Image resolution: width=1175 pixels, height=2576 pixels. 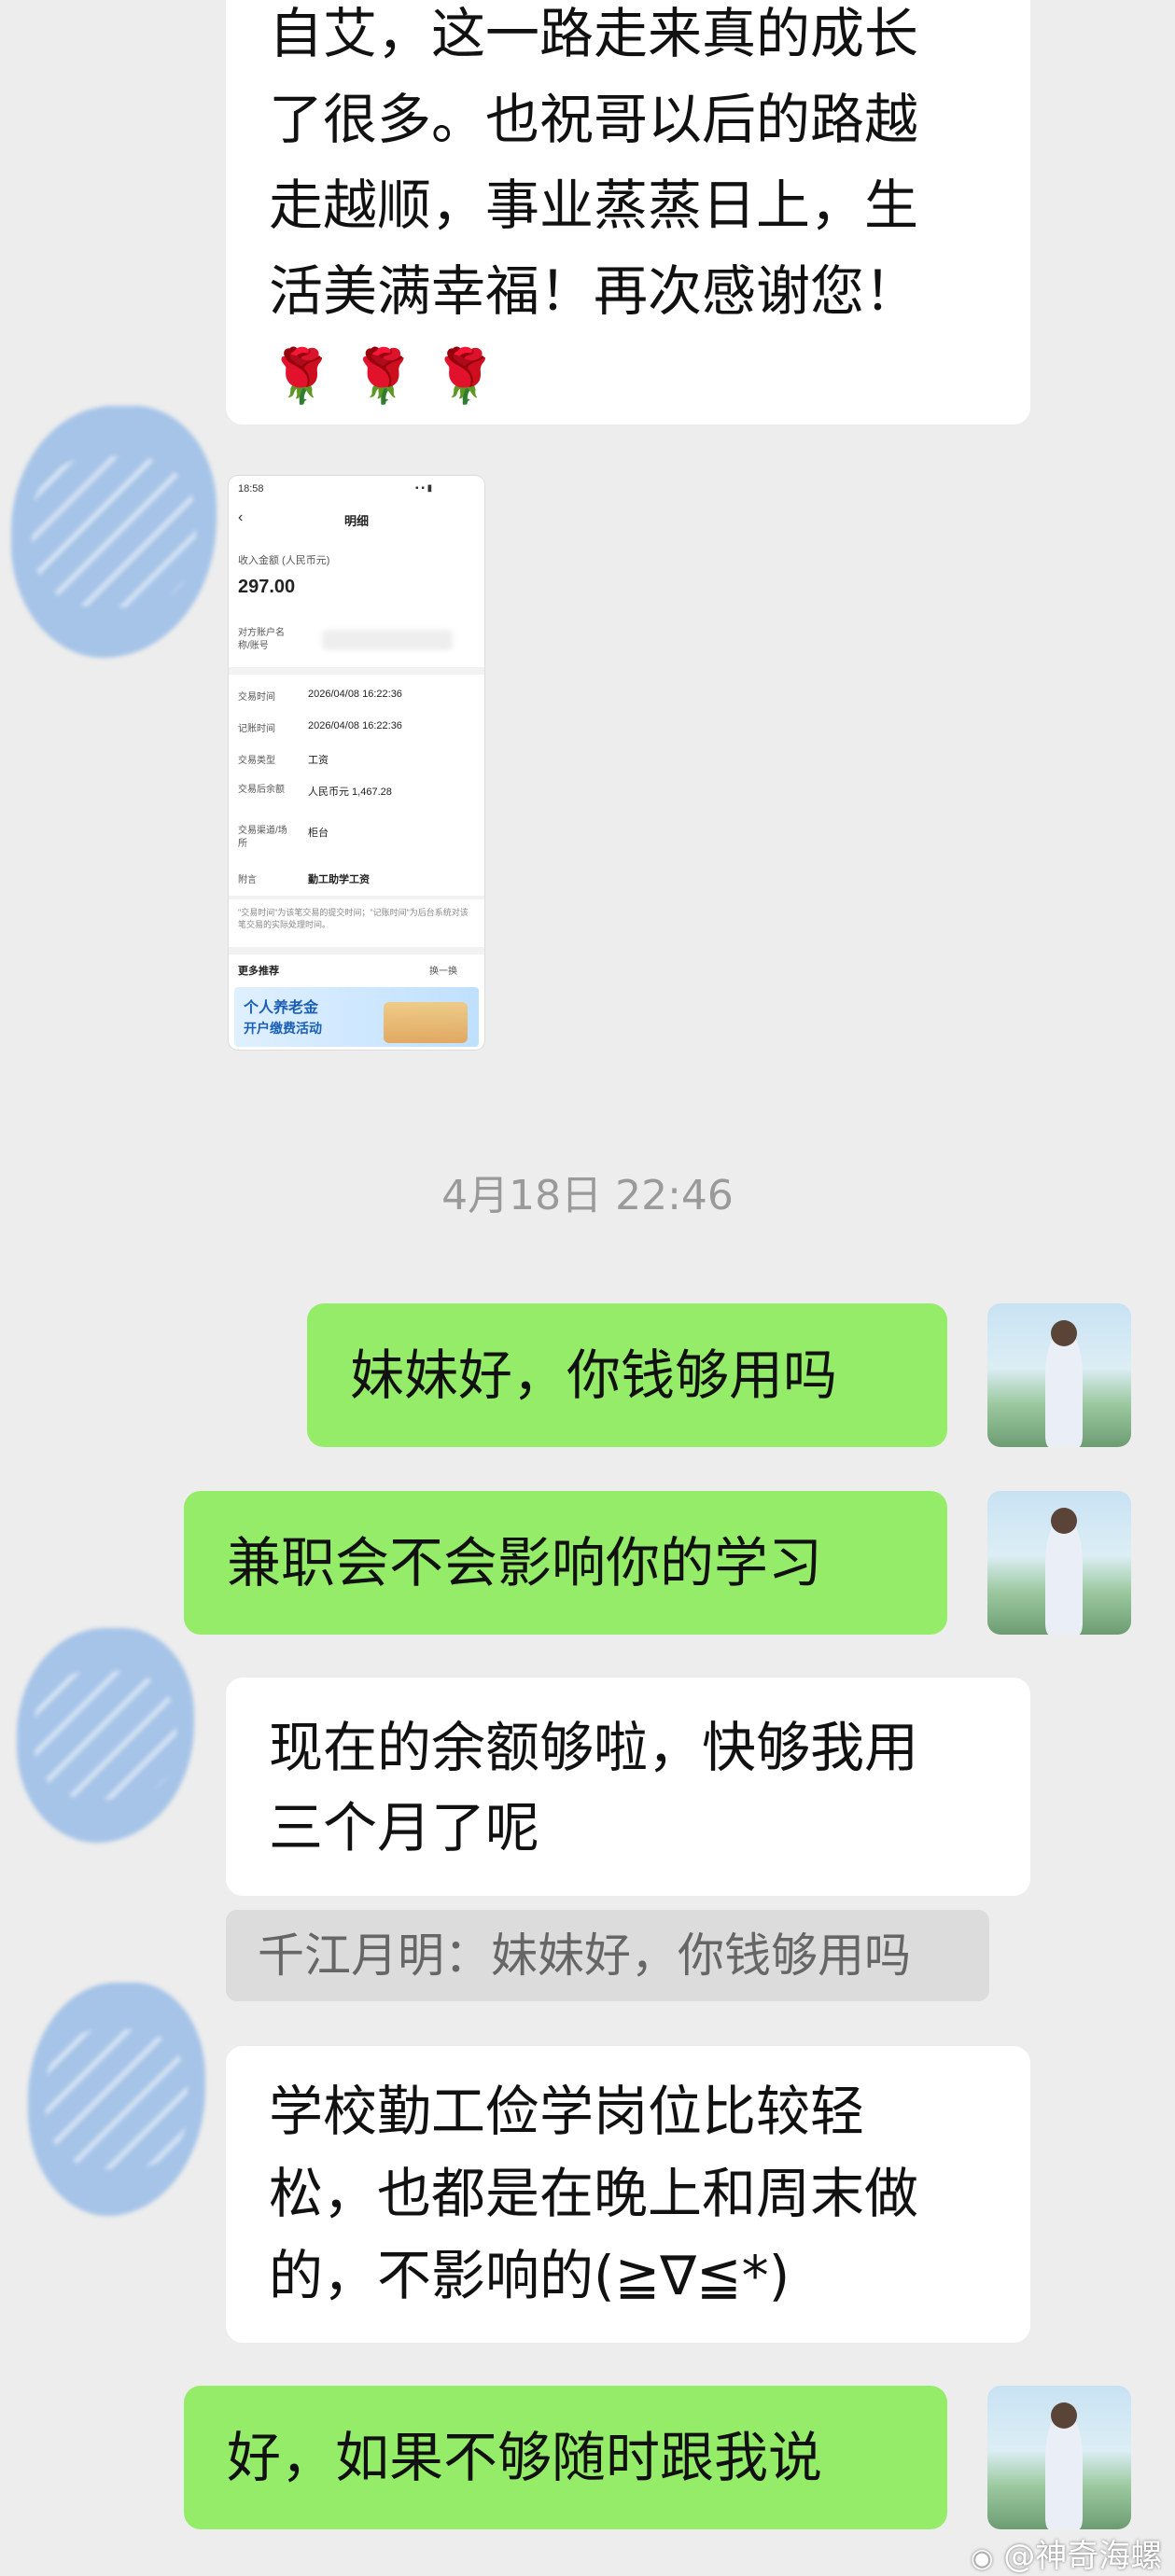 I want to click on message-bubble-incoming: 学校勤工俭学岗位比较轻 松，也都是在晚上和周末做 的，不影响的(≧∇≦*), so click(x=628, y=2194).